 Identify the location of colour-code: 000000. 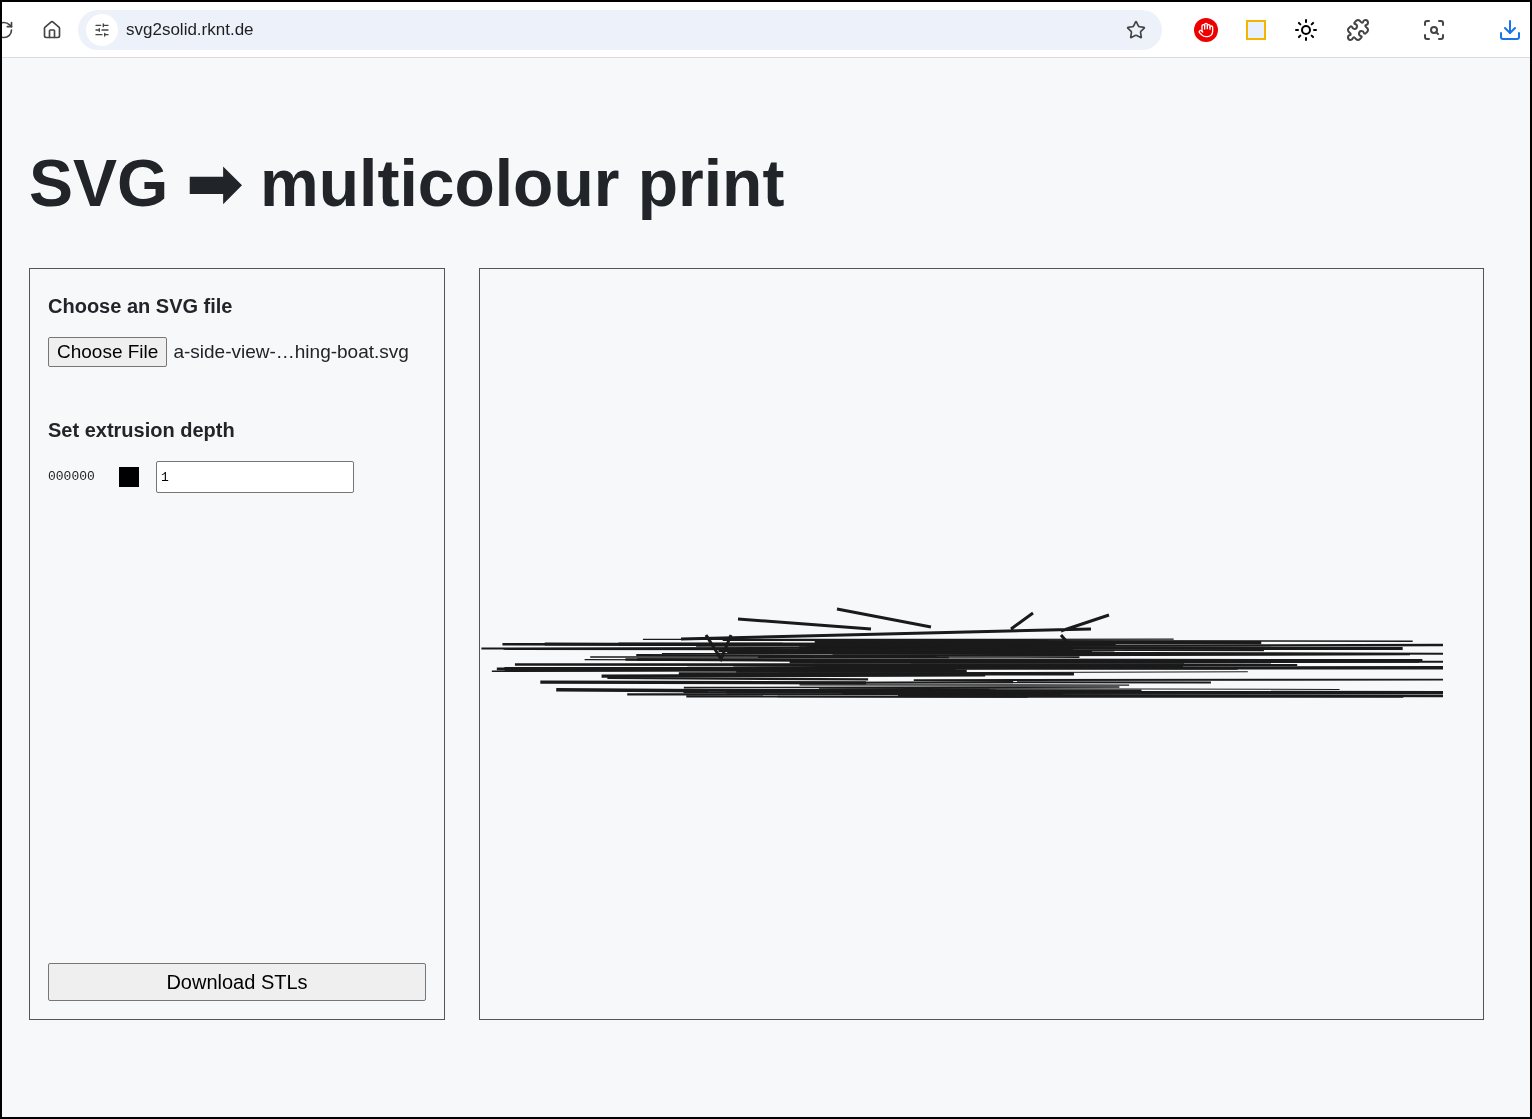
(72, 477).